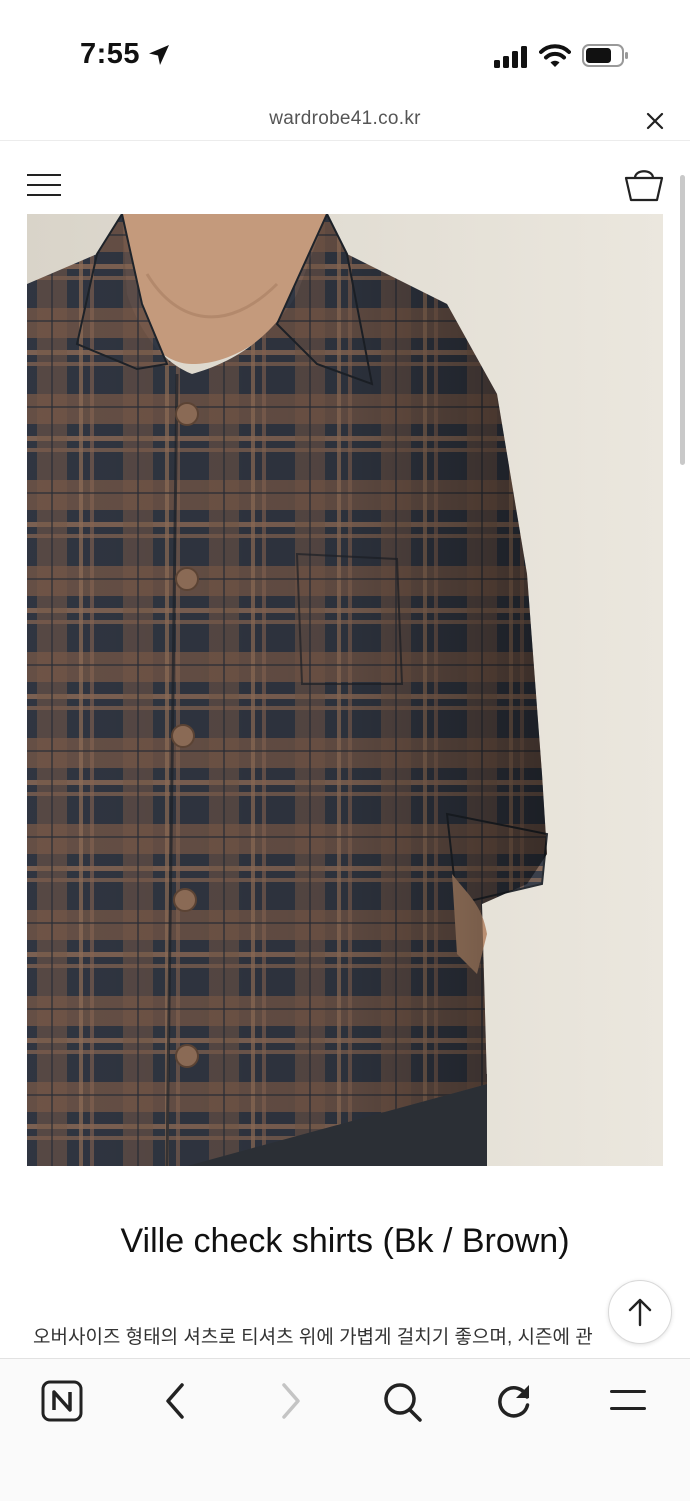 Image resolution: width=690 pixels, height=1501 pixels. What do you see at coordinates (345, 1429) in the screenshot?
I see `browser-bottom-toolbar` at bounding box center [345, 1429].